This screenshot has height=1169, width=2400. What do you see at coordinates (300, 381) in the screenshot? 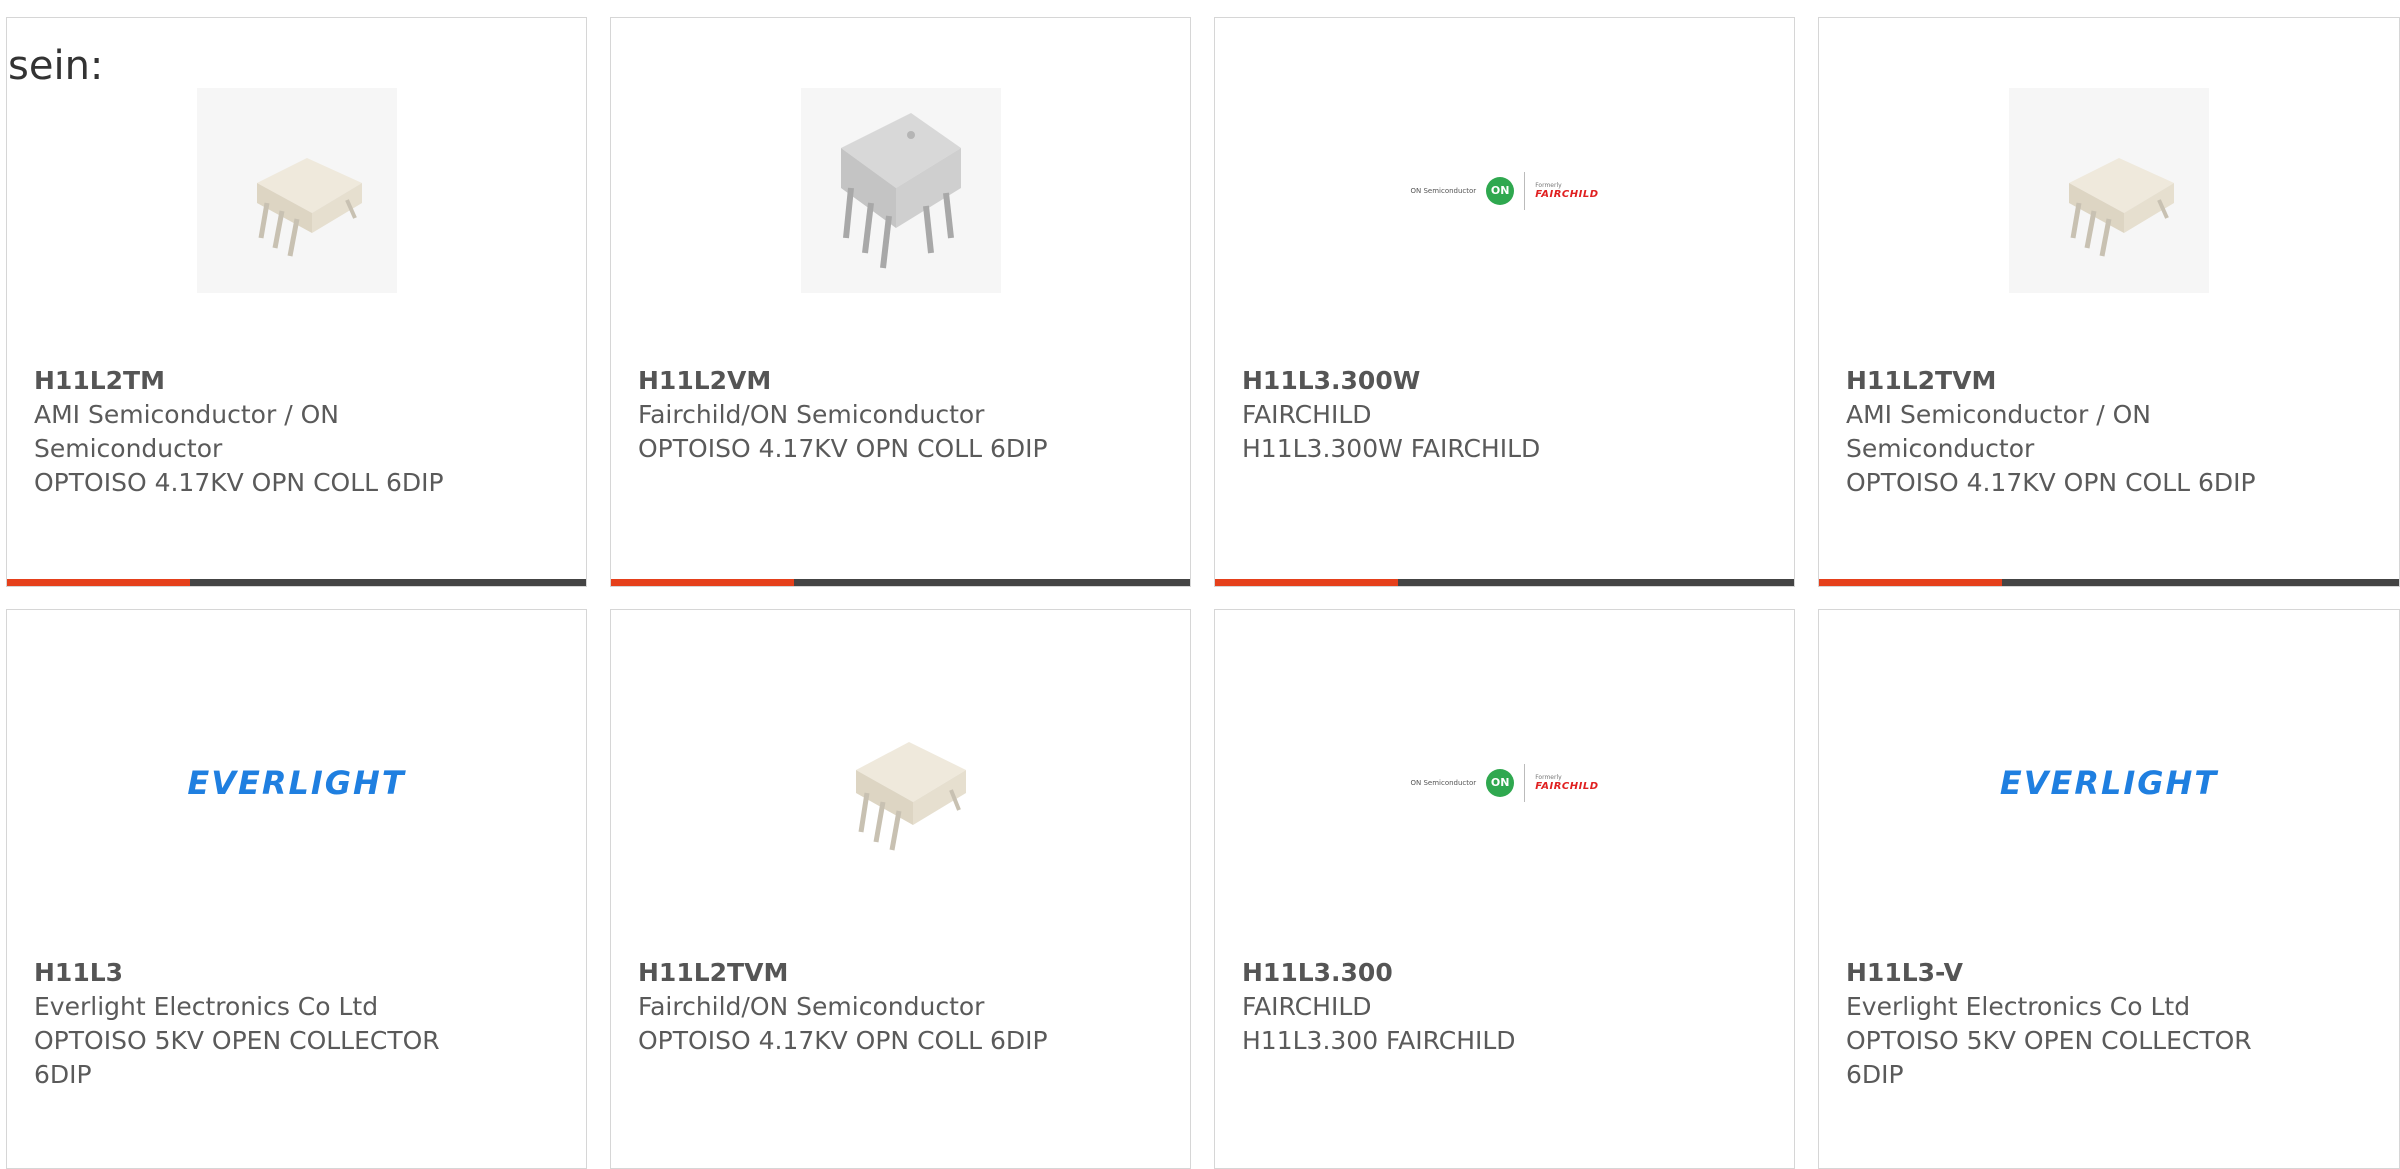
I see `part-number: H11L2TM` at bounding box center [300, 381].